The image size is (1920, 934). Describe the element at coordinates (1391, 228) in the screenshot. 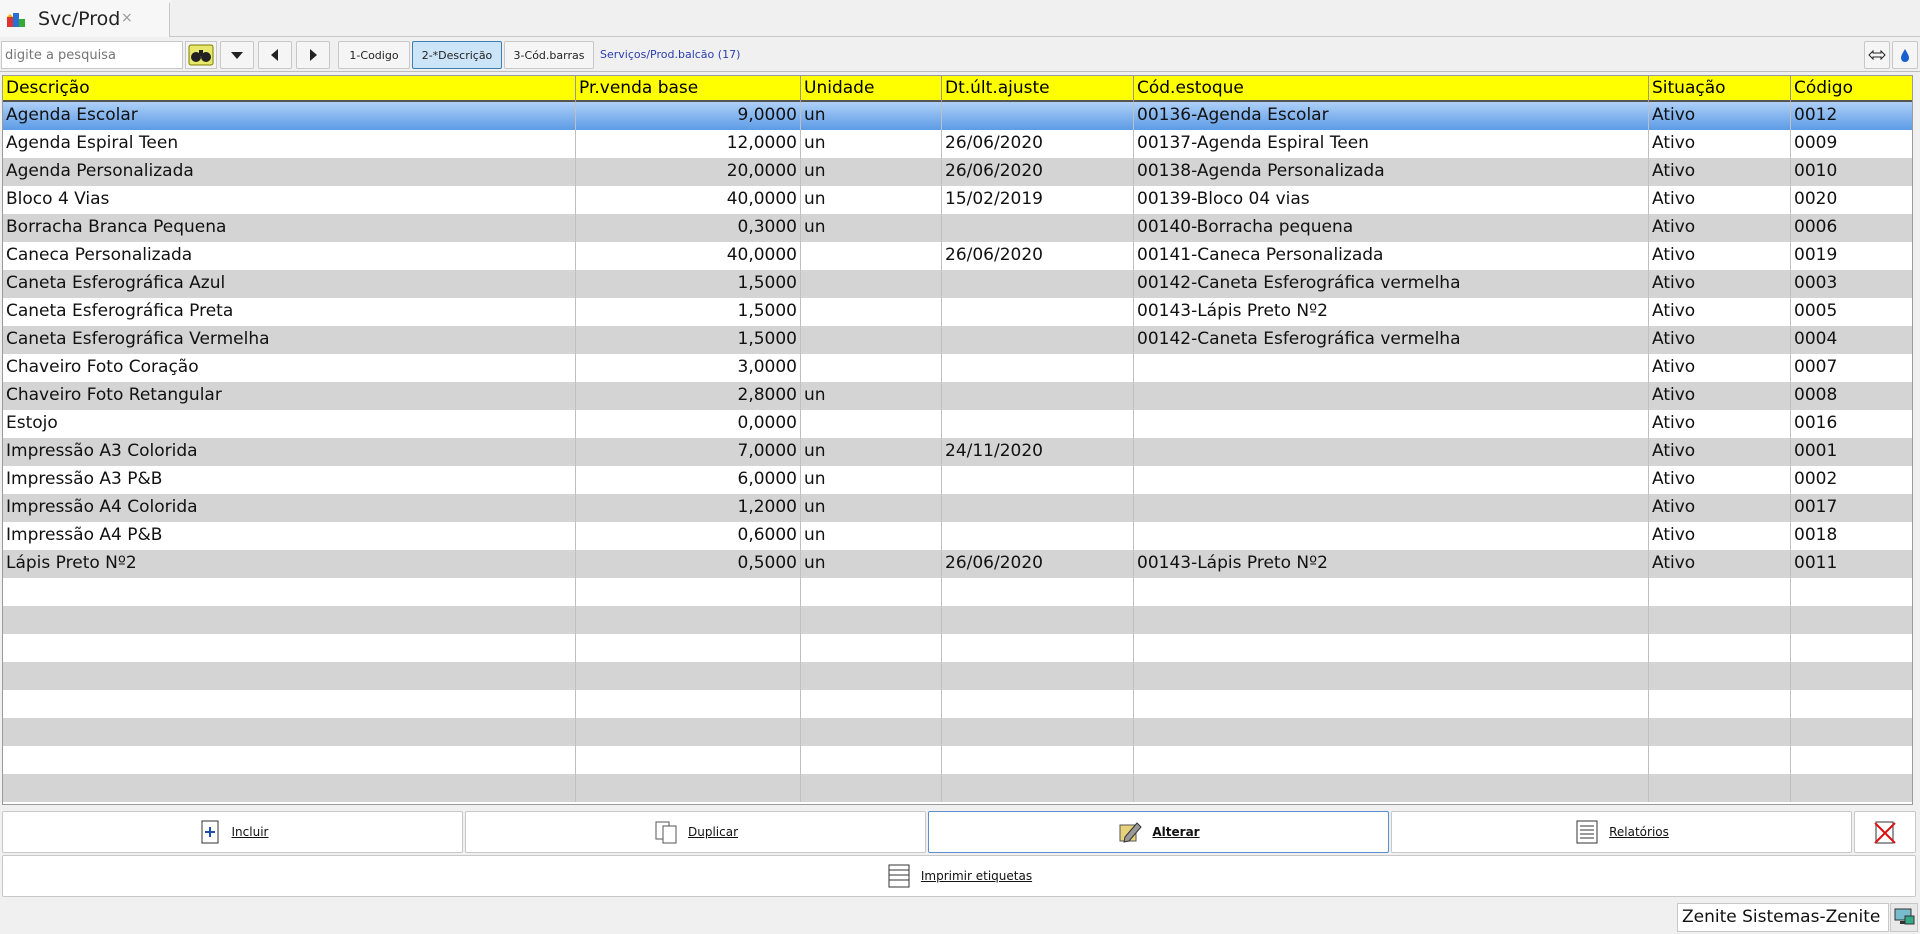

I see `cell-cod-estoque: 00140-Borracha pequena` at that location.